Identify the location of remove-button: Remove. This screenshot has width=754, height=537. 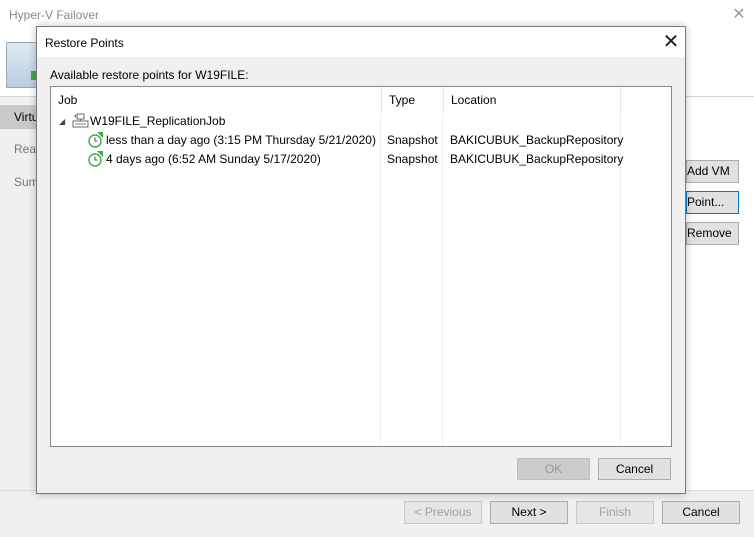
(712, 233).